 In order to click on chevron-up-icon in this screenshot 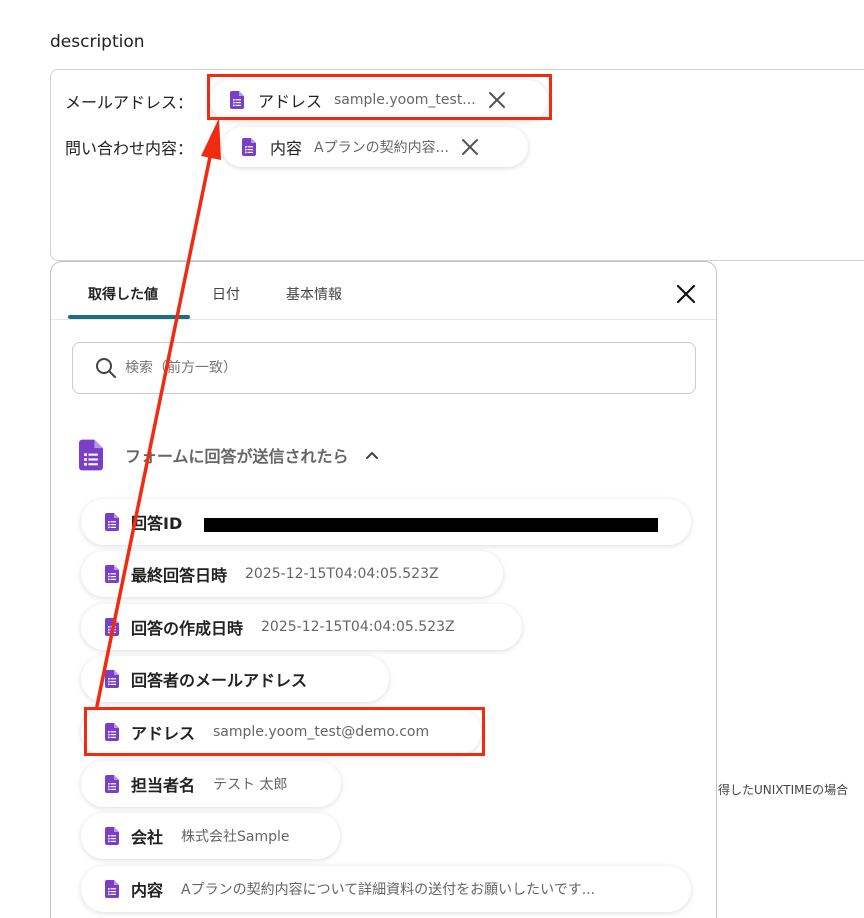, I will do `click(372, 455)`.